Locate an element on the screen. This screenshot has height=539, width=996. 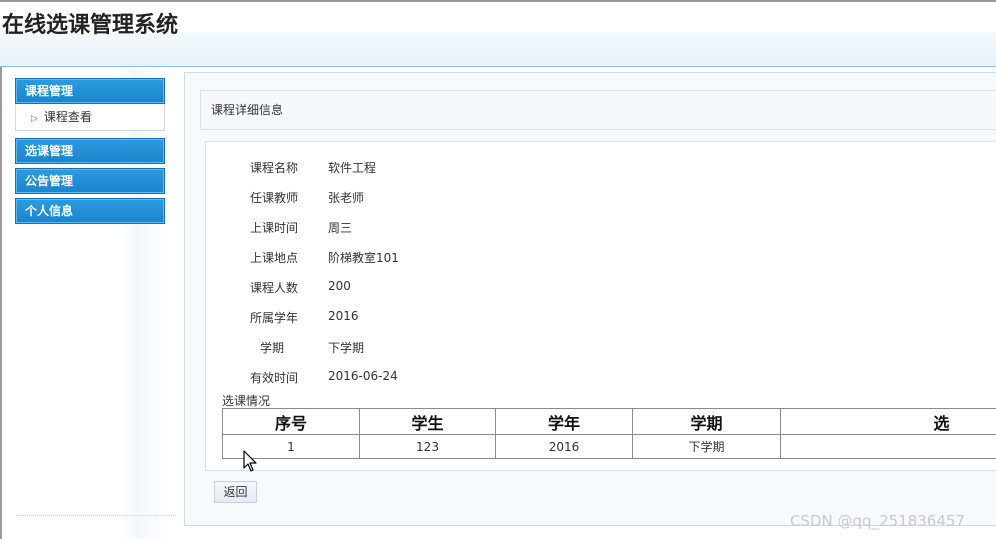
field-label: 有效时间 is located at coordinates (273, 378).